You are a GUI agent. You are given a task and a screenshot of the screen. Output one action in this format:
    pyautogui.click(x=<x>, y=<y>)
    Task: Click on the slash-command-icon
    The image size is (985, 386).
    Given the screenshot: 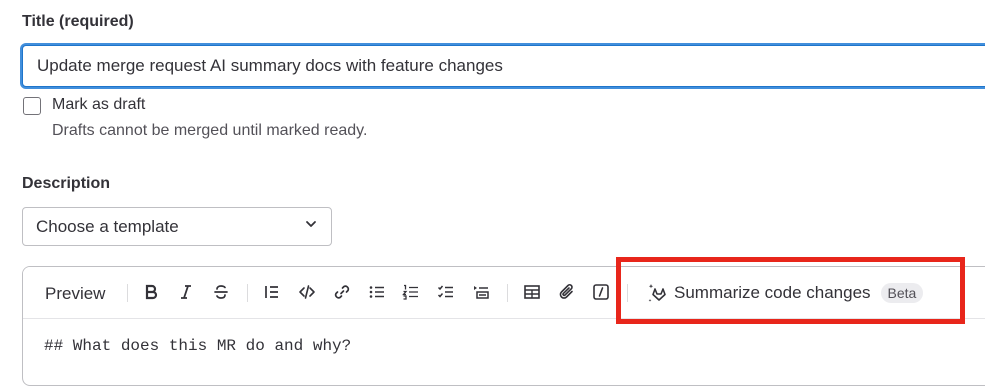 What is the action you would take?
    pyautogui.click(x=601, y=292)
    